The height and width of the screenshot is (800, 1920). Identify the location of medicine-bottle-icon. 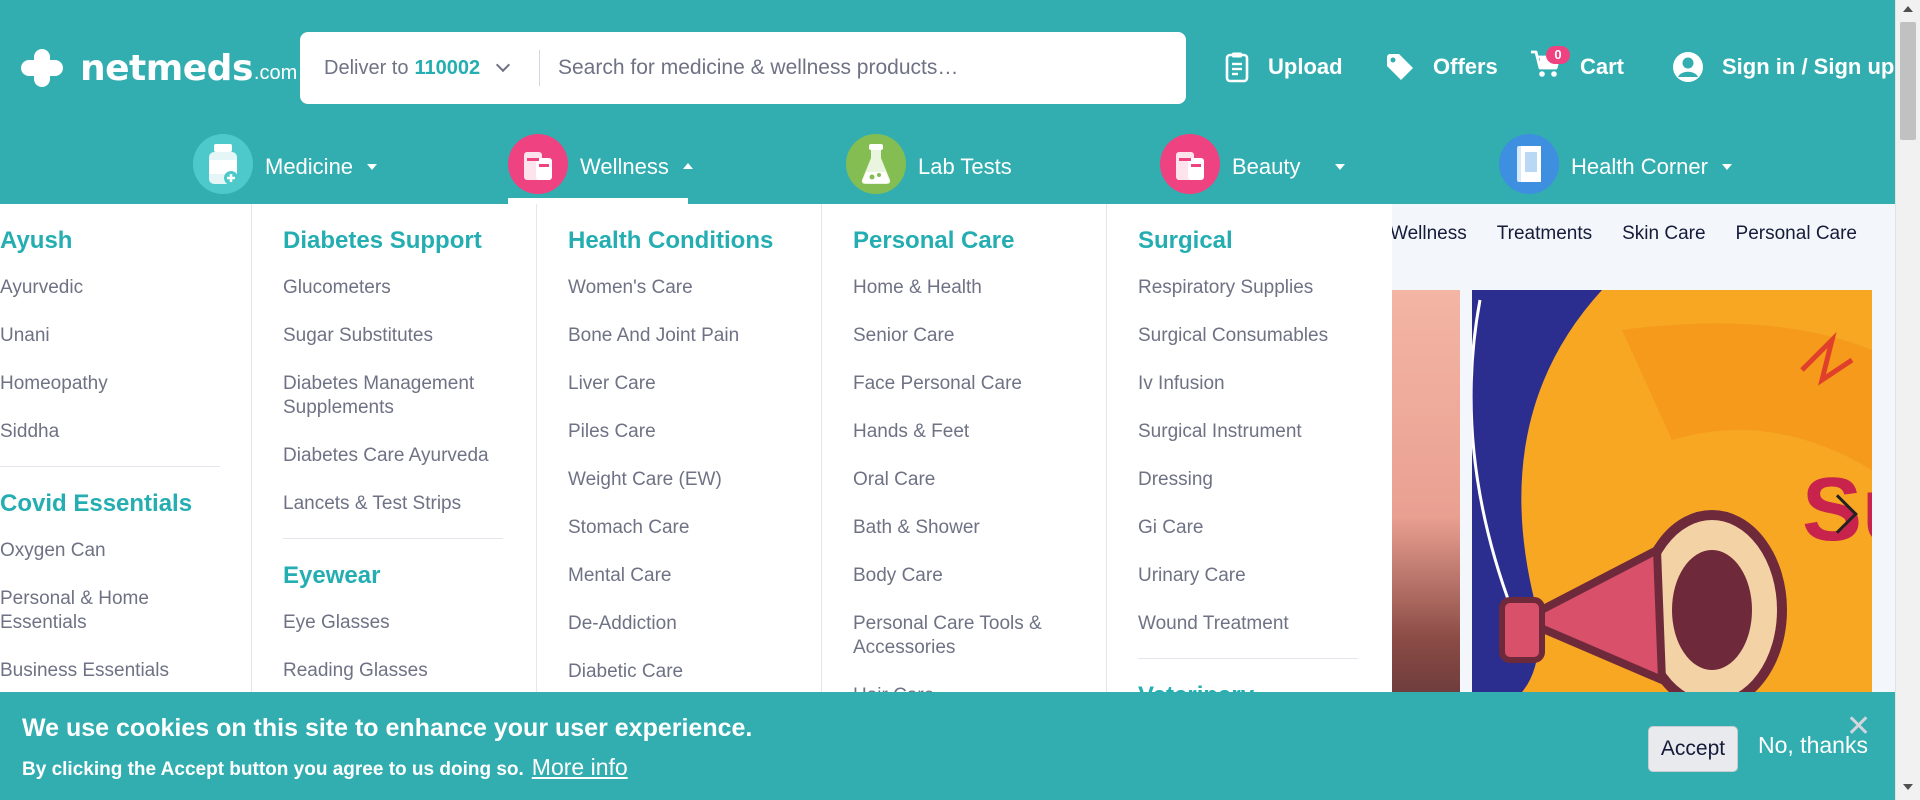
(223, 164).